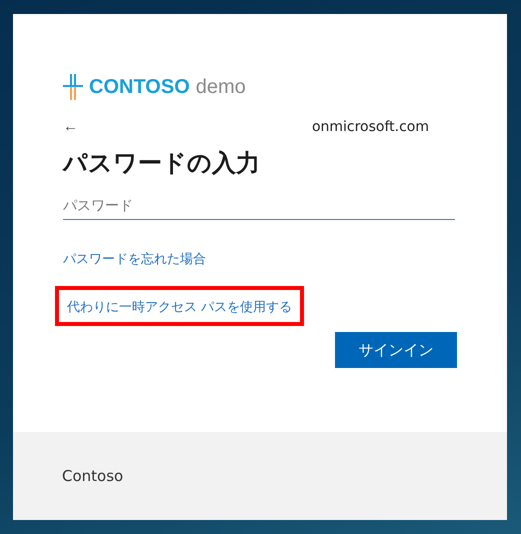  I want to click on brand-name: CONTOSO, so click(139, 87).